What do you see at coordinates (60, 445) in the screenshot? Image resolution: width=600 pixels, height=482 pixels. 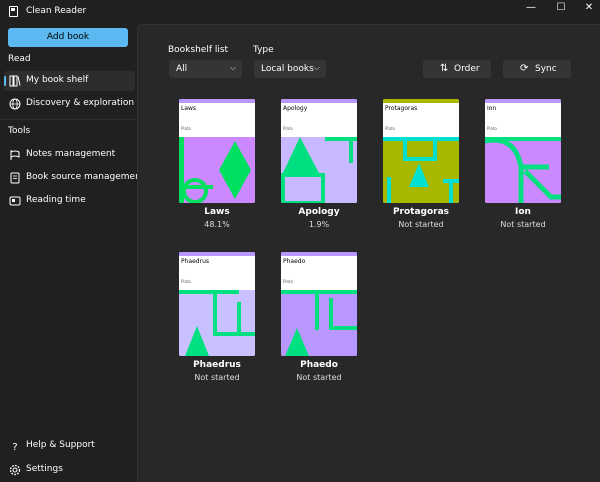 I see `sidebar-item-label: Help & Support` at bounding box center [60, 445].